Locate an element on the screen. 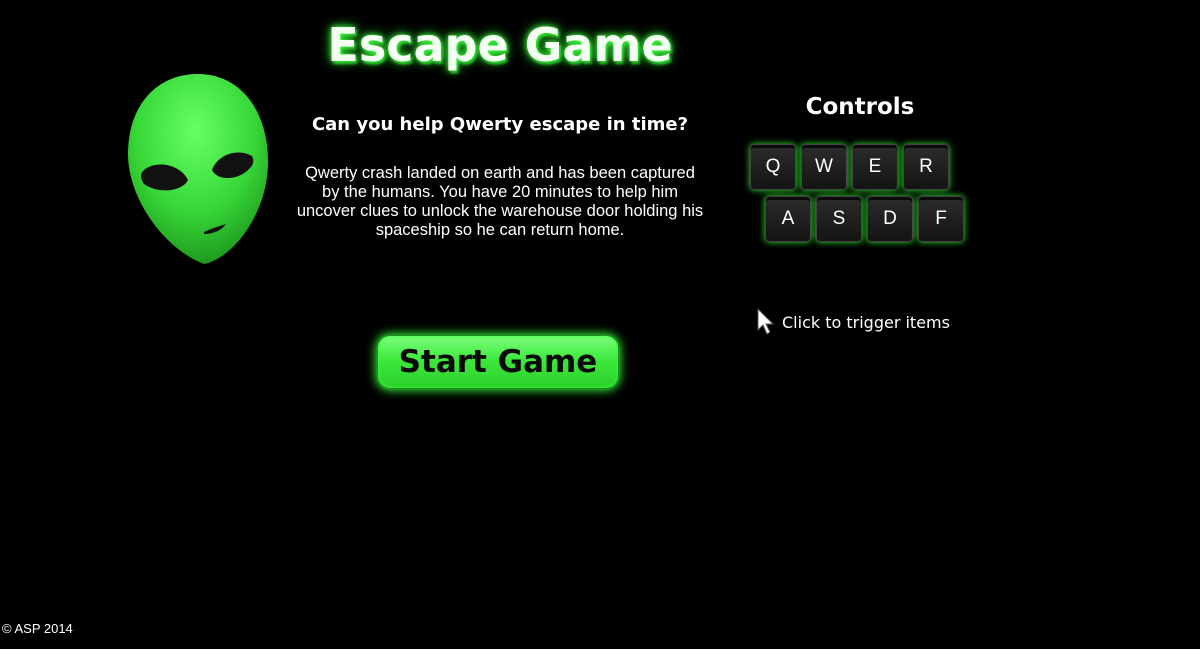 This screenshot has height=649, width=1200. key-s: S is located at coordinates (839, 219).